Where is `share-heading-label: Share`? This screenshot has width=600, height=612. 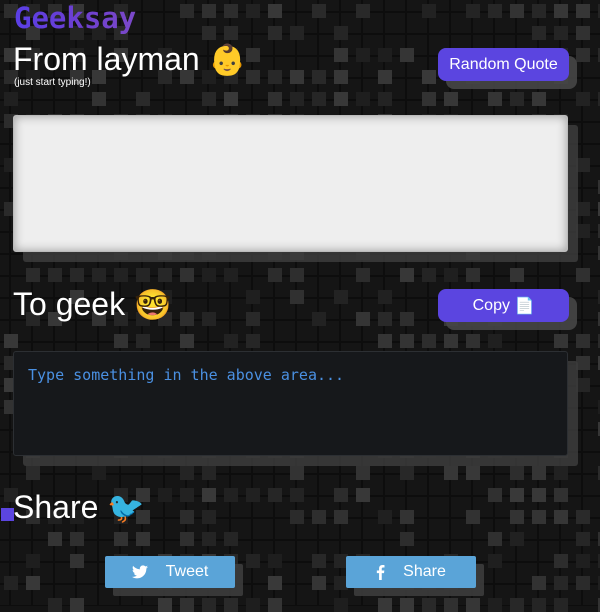 share-heading-label: Share is located at coordinates (56, 507).